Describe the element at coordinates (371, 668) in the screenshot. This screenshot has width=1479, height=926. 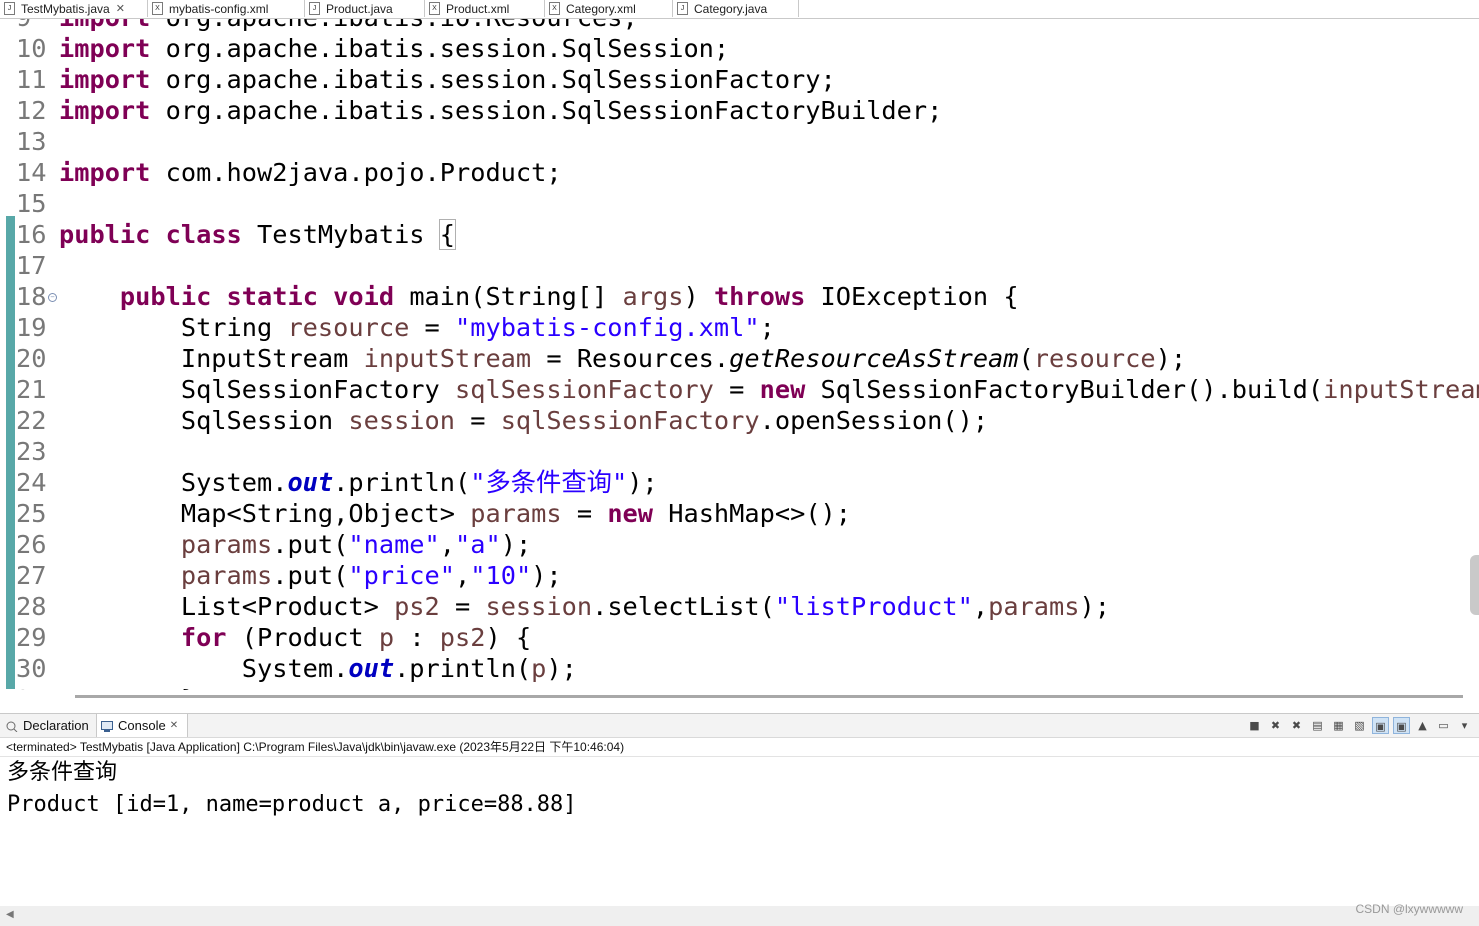
I see `code-token: out` at that location.